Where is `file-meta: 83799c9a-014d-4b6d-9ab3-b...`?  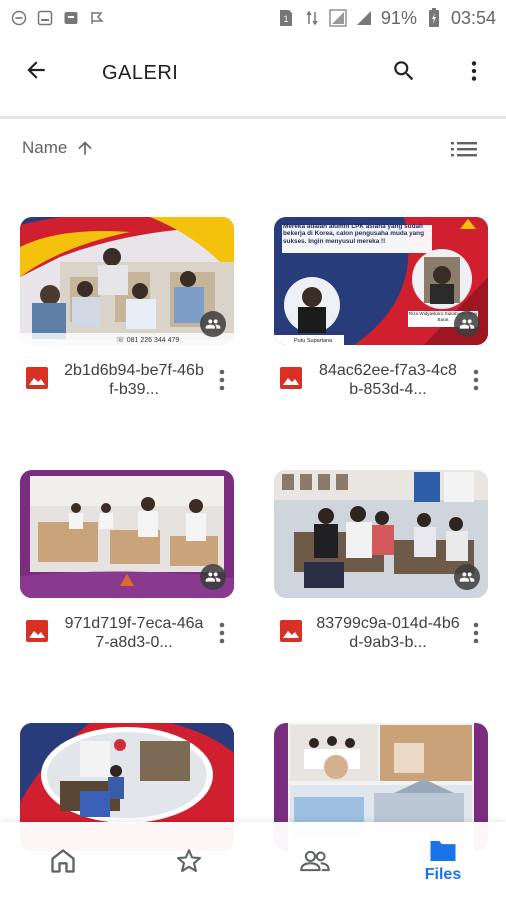
file-meta: 83799c9a-014d-4b6d-9ab3-b... is located at coordinates (381, 639).